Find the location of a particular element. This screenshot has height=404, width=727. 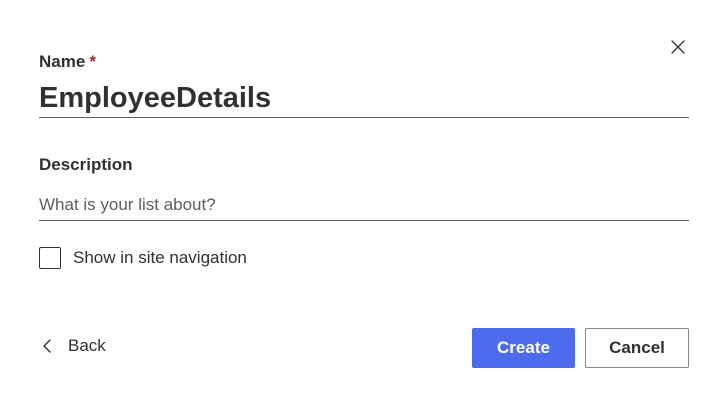

show-in-navigation-checkbox-row: Show in site navigation is located at coordinates (143, 258).